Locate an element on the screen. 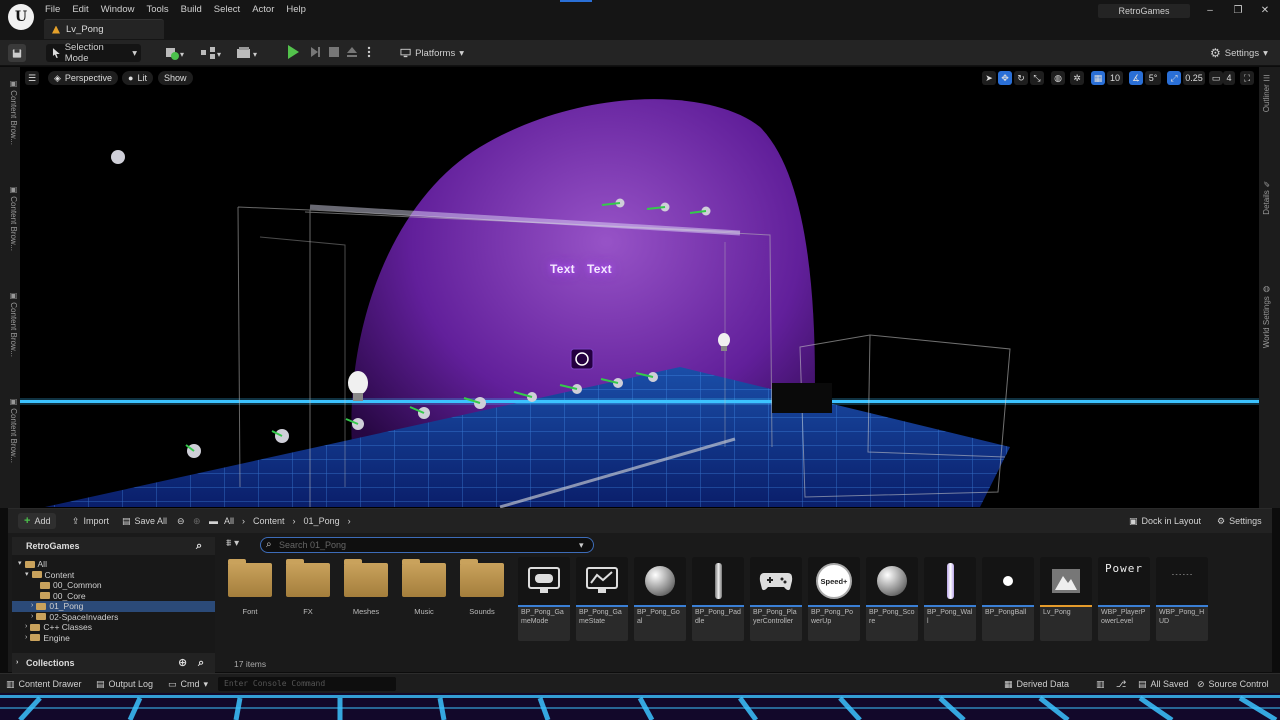  text-render-actor-2: Text is located at coordinates (599, 269).